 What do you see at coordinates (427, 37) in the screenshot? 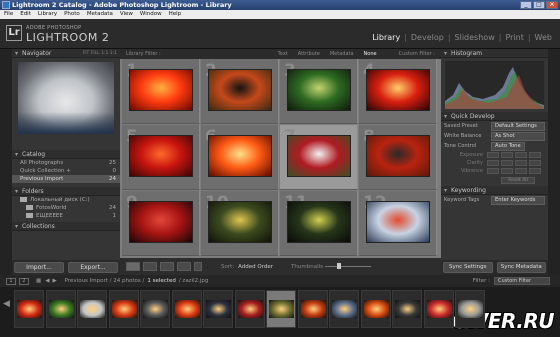
I see `module-develop: Develop` at bounding box center [427, 37].